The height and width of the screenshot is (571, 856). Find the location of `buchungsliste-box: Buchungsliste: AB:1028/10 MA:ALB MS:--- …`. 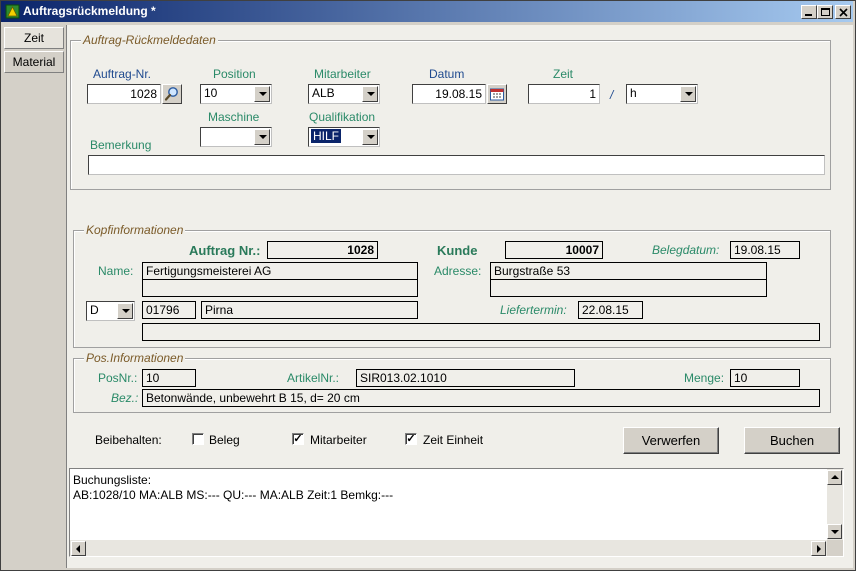

buchungsliste-box: Buchungsliste: AB:1028/10 MA:ALB MS:--- … is located at coordinates (456, 512).